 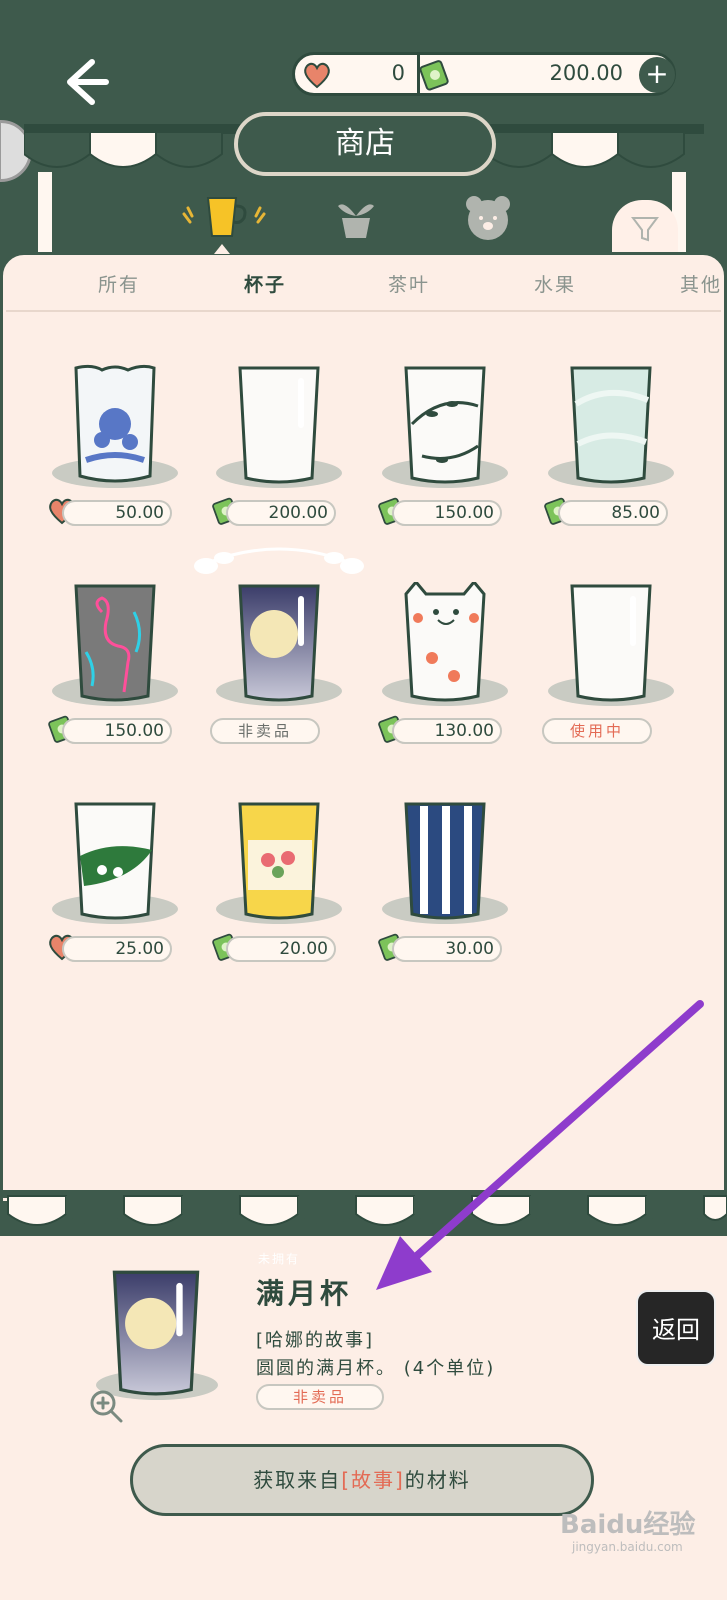 What do you see at coordinates (304, 1293) in the screenshot?
I see `item-name: 满月杯` at bounding box center [304, 1293].